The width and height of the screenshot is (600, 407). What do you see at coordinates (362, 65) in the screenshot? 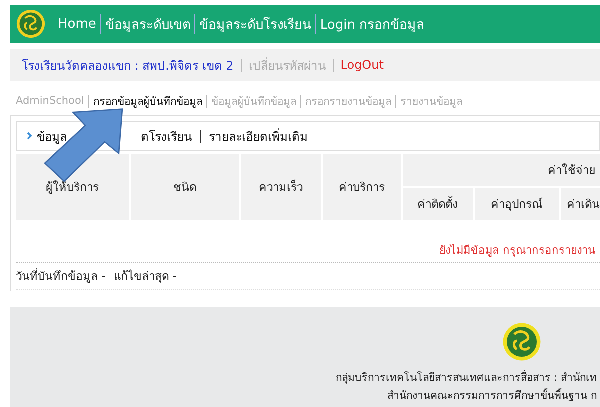
I see `logout-link: LogOut` at bounding box center [362, 65].